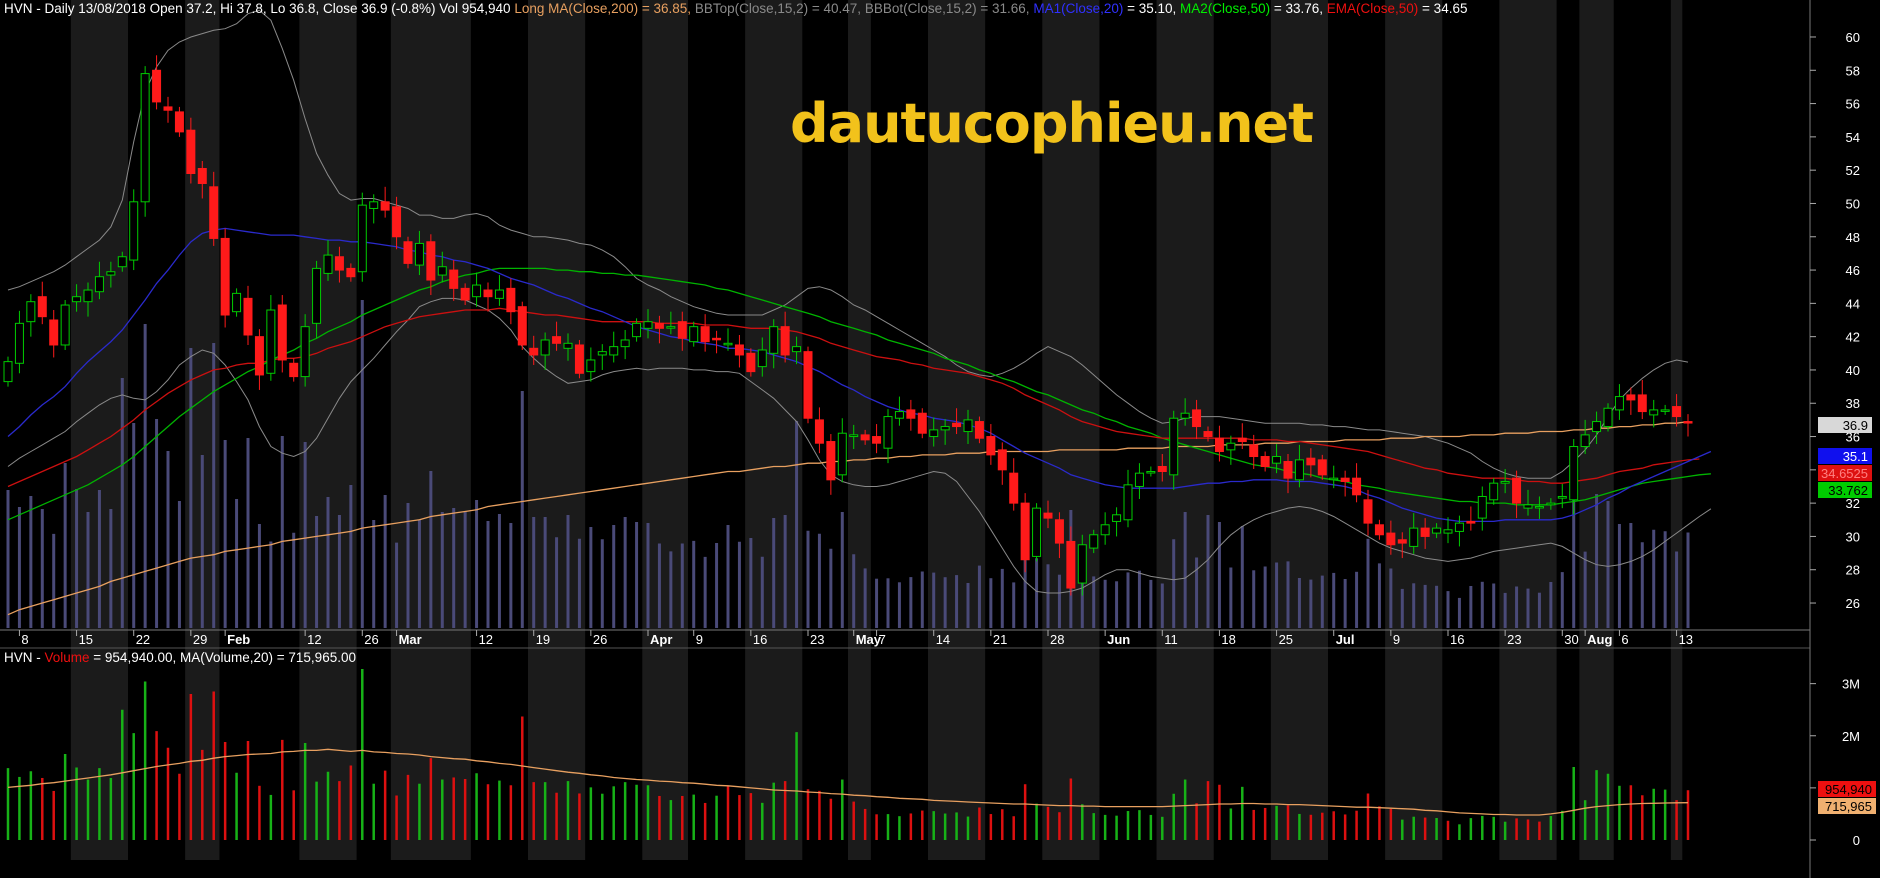  Describe the element at coordinates (661, 639) in the screenshot. I see `x-tick-label: Apr` at that location.